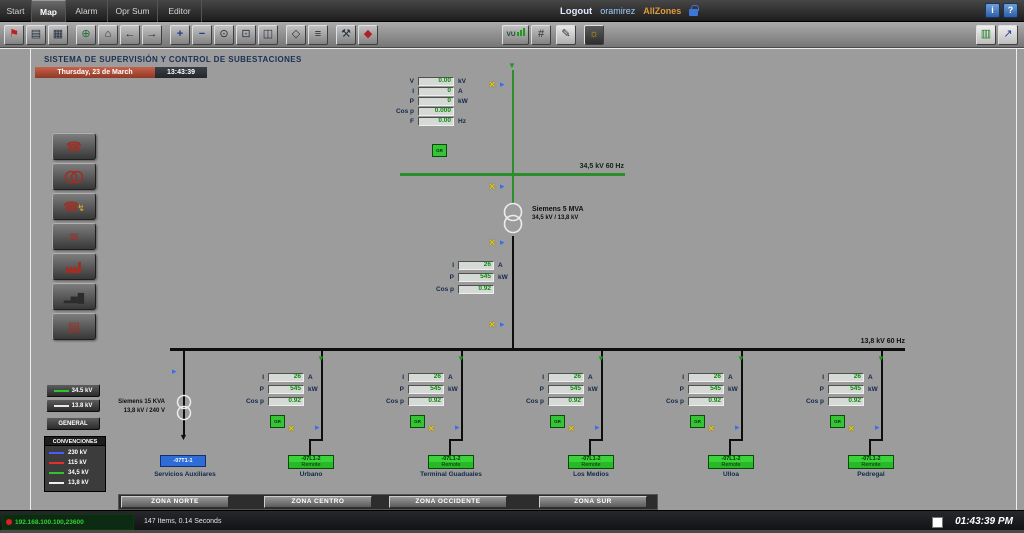 The image size is (1024, 533). What do you see at coordinates (175, 502) in the screenshot?
I see `zone-norte-button: ZONA NORTE` at bounding box center [175, 502].